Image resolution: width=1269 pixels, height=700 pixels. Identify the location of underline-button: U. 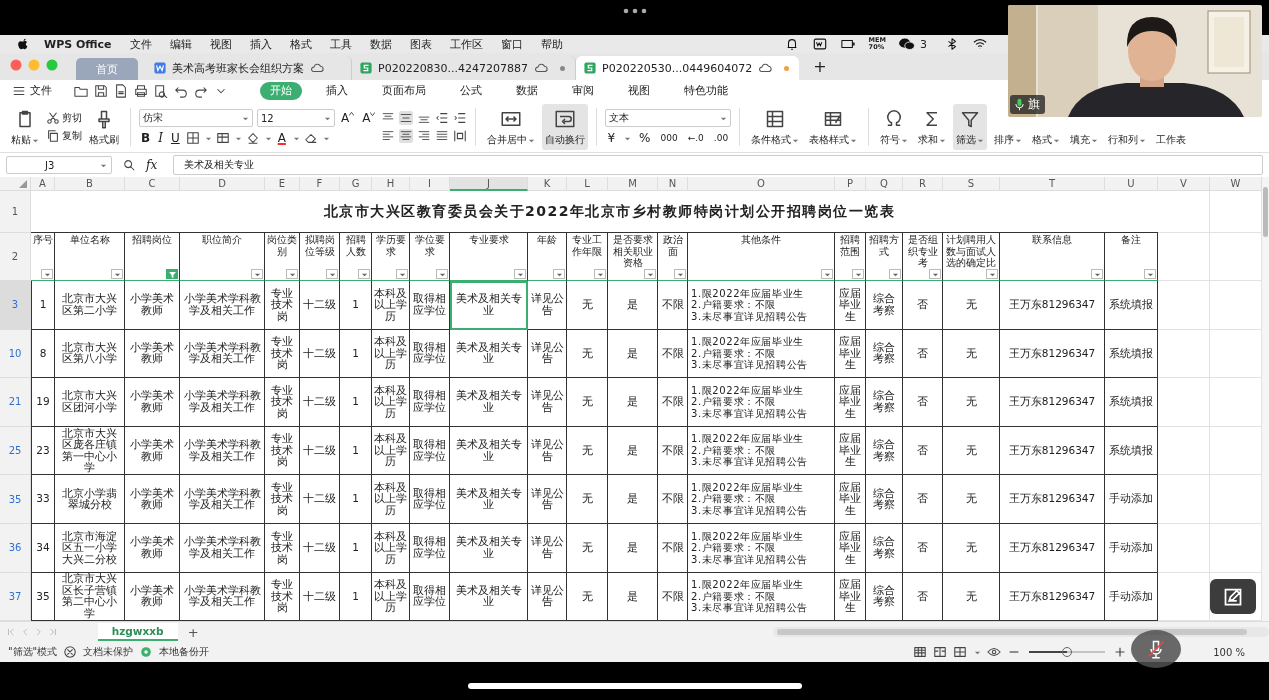
(175, 138).